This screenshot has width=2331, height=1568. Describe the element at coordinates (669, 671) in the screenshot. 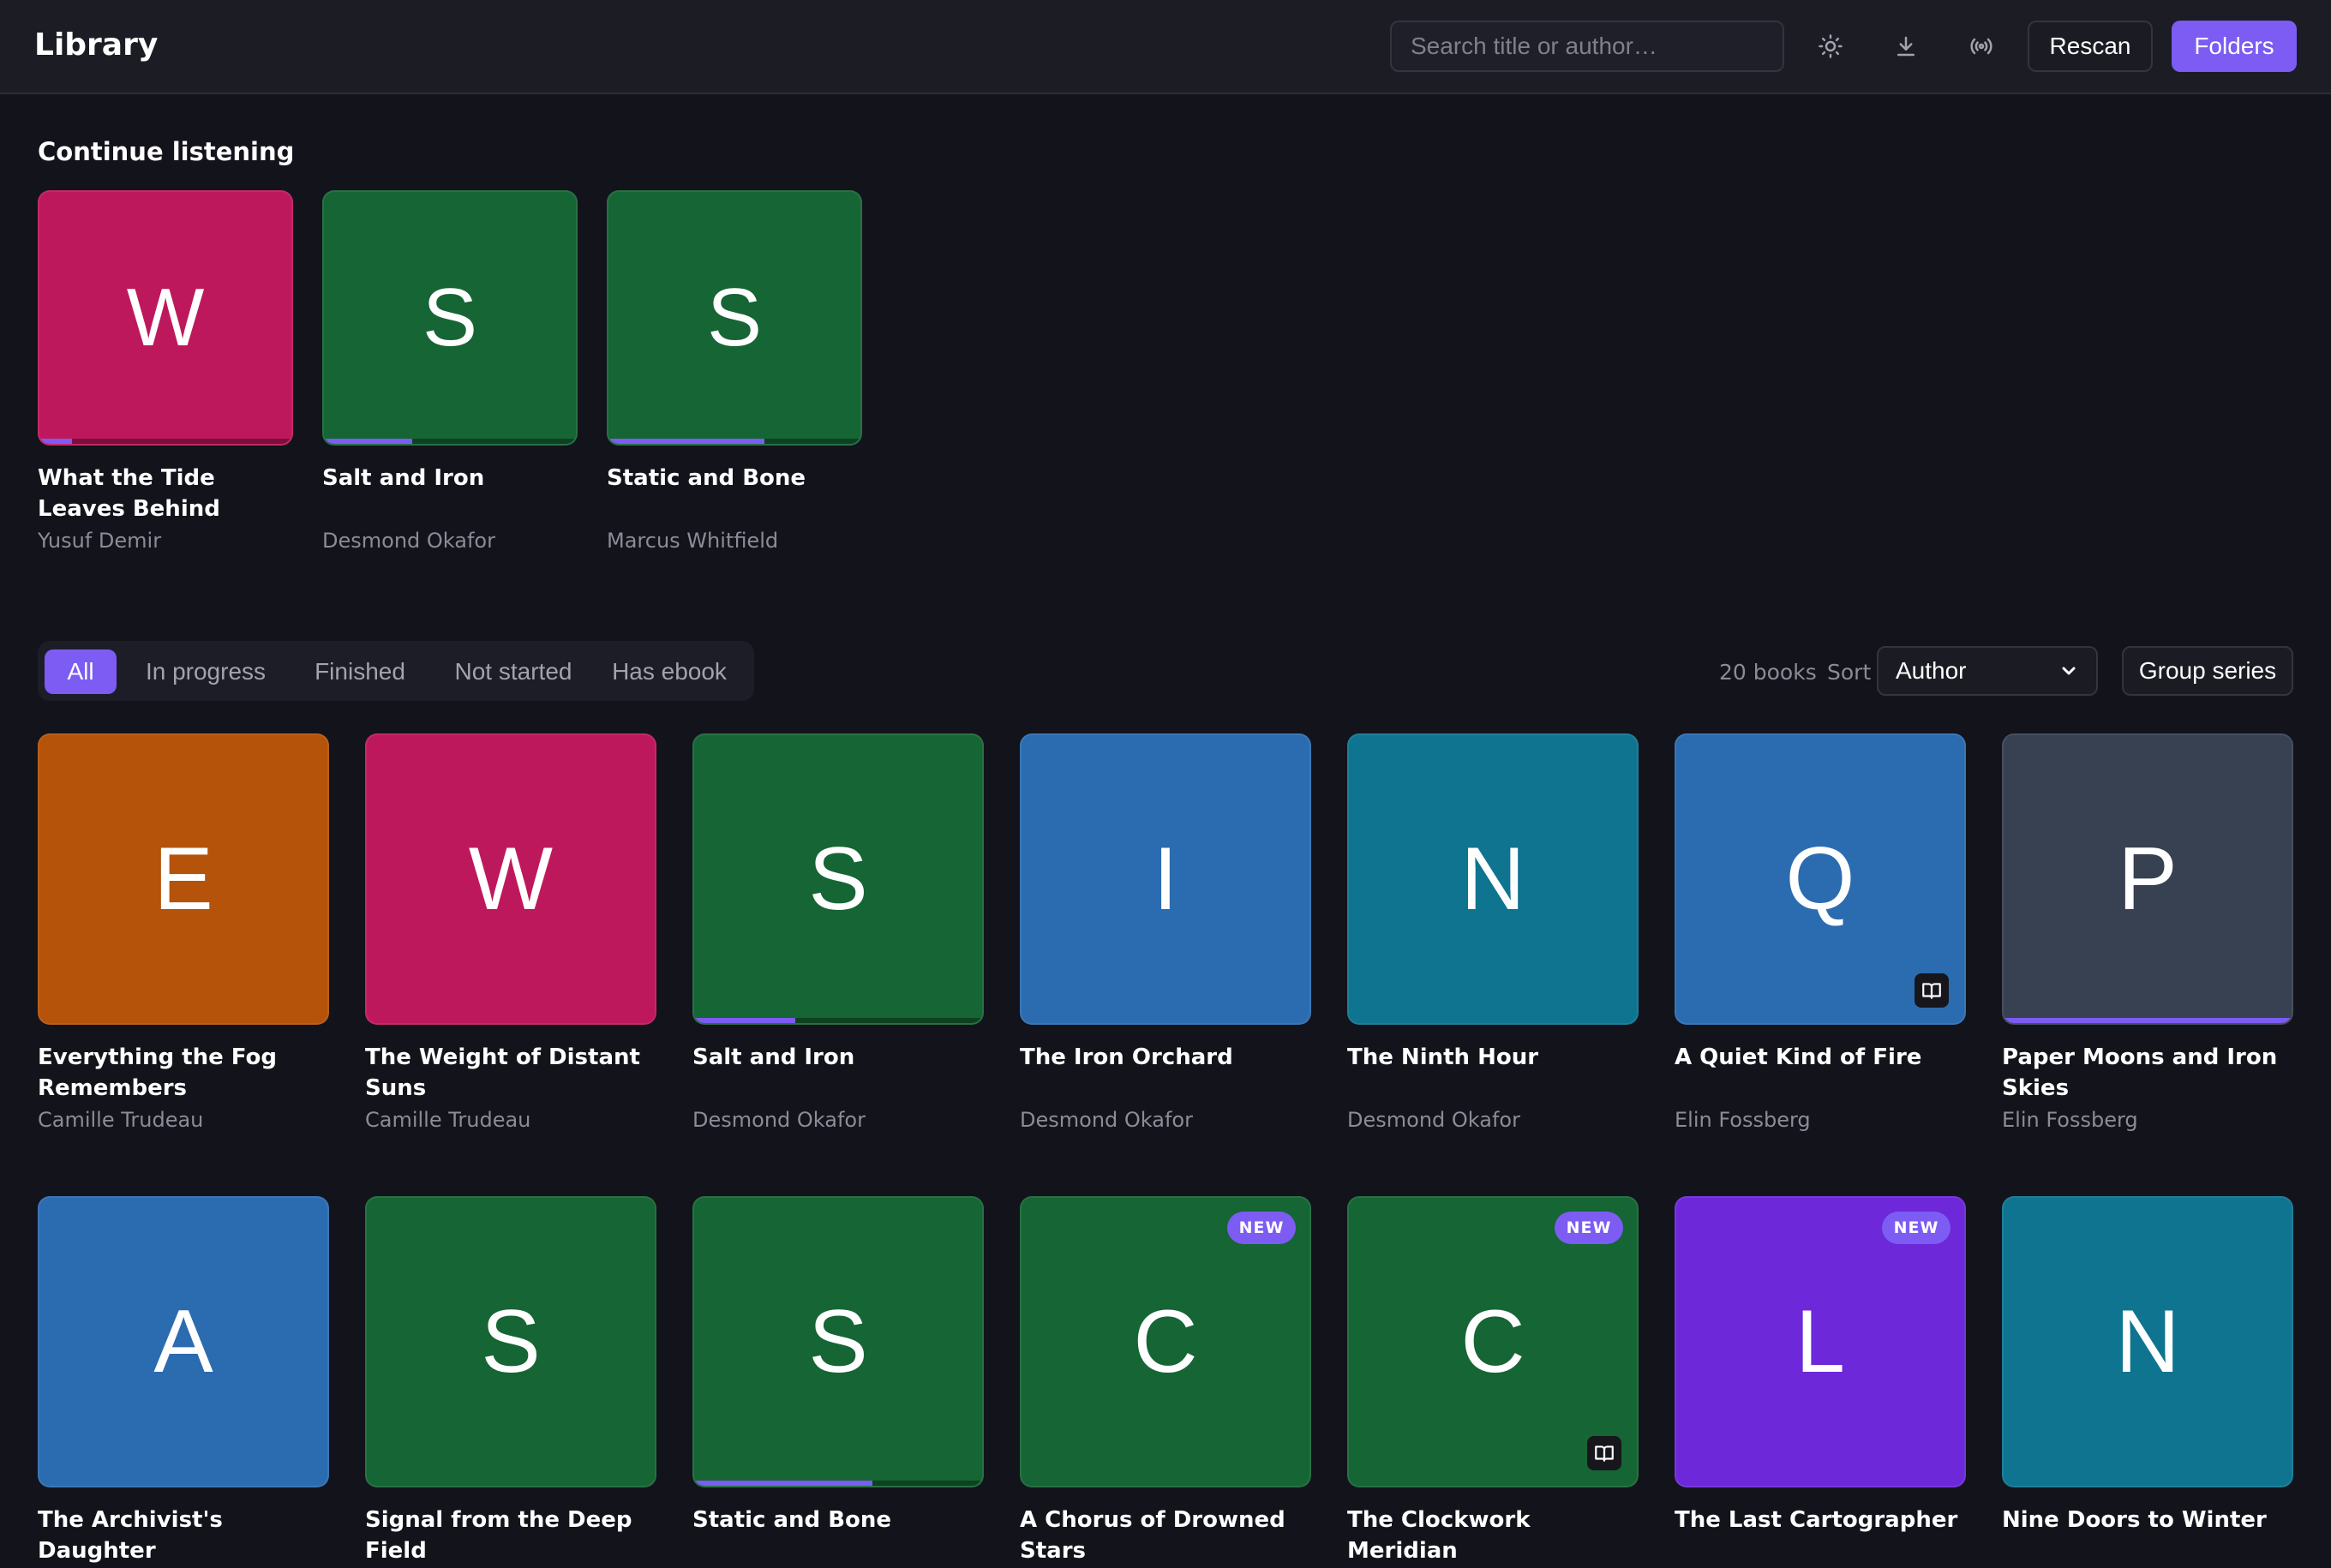

I see `filter-tab: Has ebook` at that location.